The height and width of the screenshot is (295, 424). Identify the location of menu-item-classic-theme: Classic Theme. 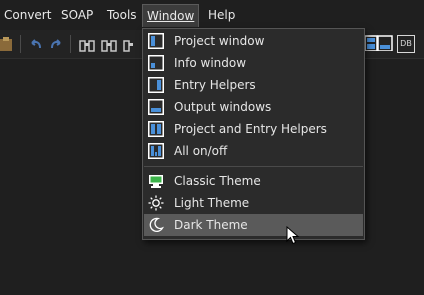
(253, 181).